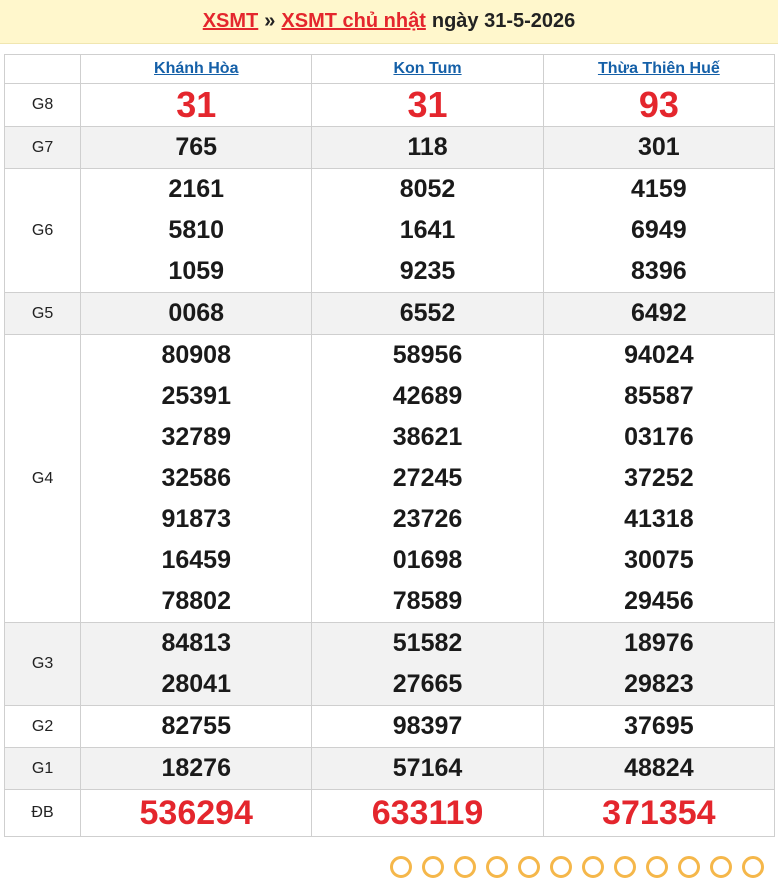 Image resolution: width=778 pixels, height=878 pixels. I want to click on prize-label: G5, so click(42, 313).